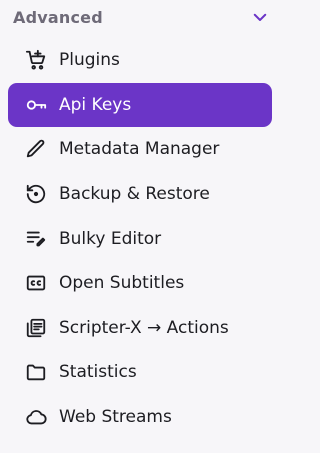 Image resolution: width=320 pixels, height=453 pixels. What do you see at coordinates (95, 104) in the screenshot?
I see `menu-item-label: Api Keys` at bounding box center [95, 104].